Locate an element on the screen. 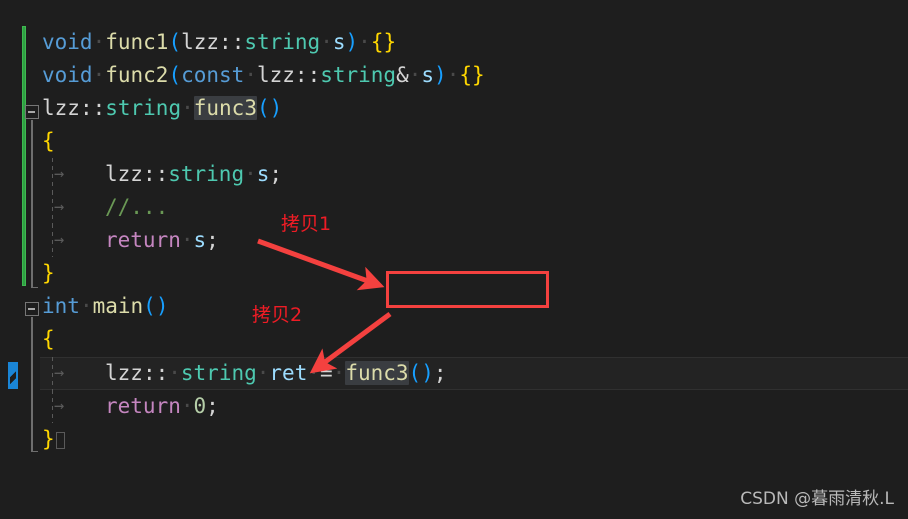 The image size is (908, 519). token-const: const is located at coordinates (213, 75).